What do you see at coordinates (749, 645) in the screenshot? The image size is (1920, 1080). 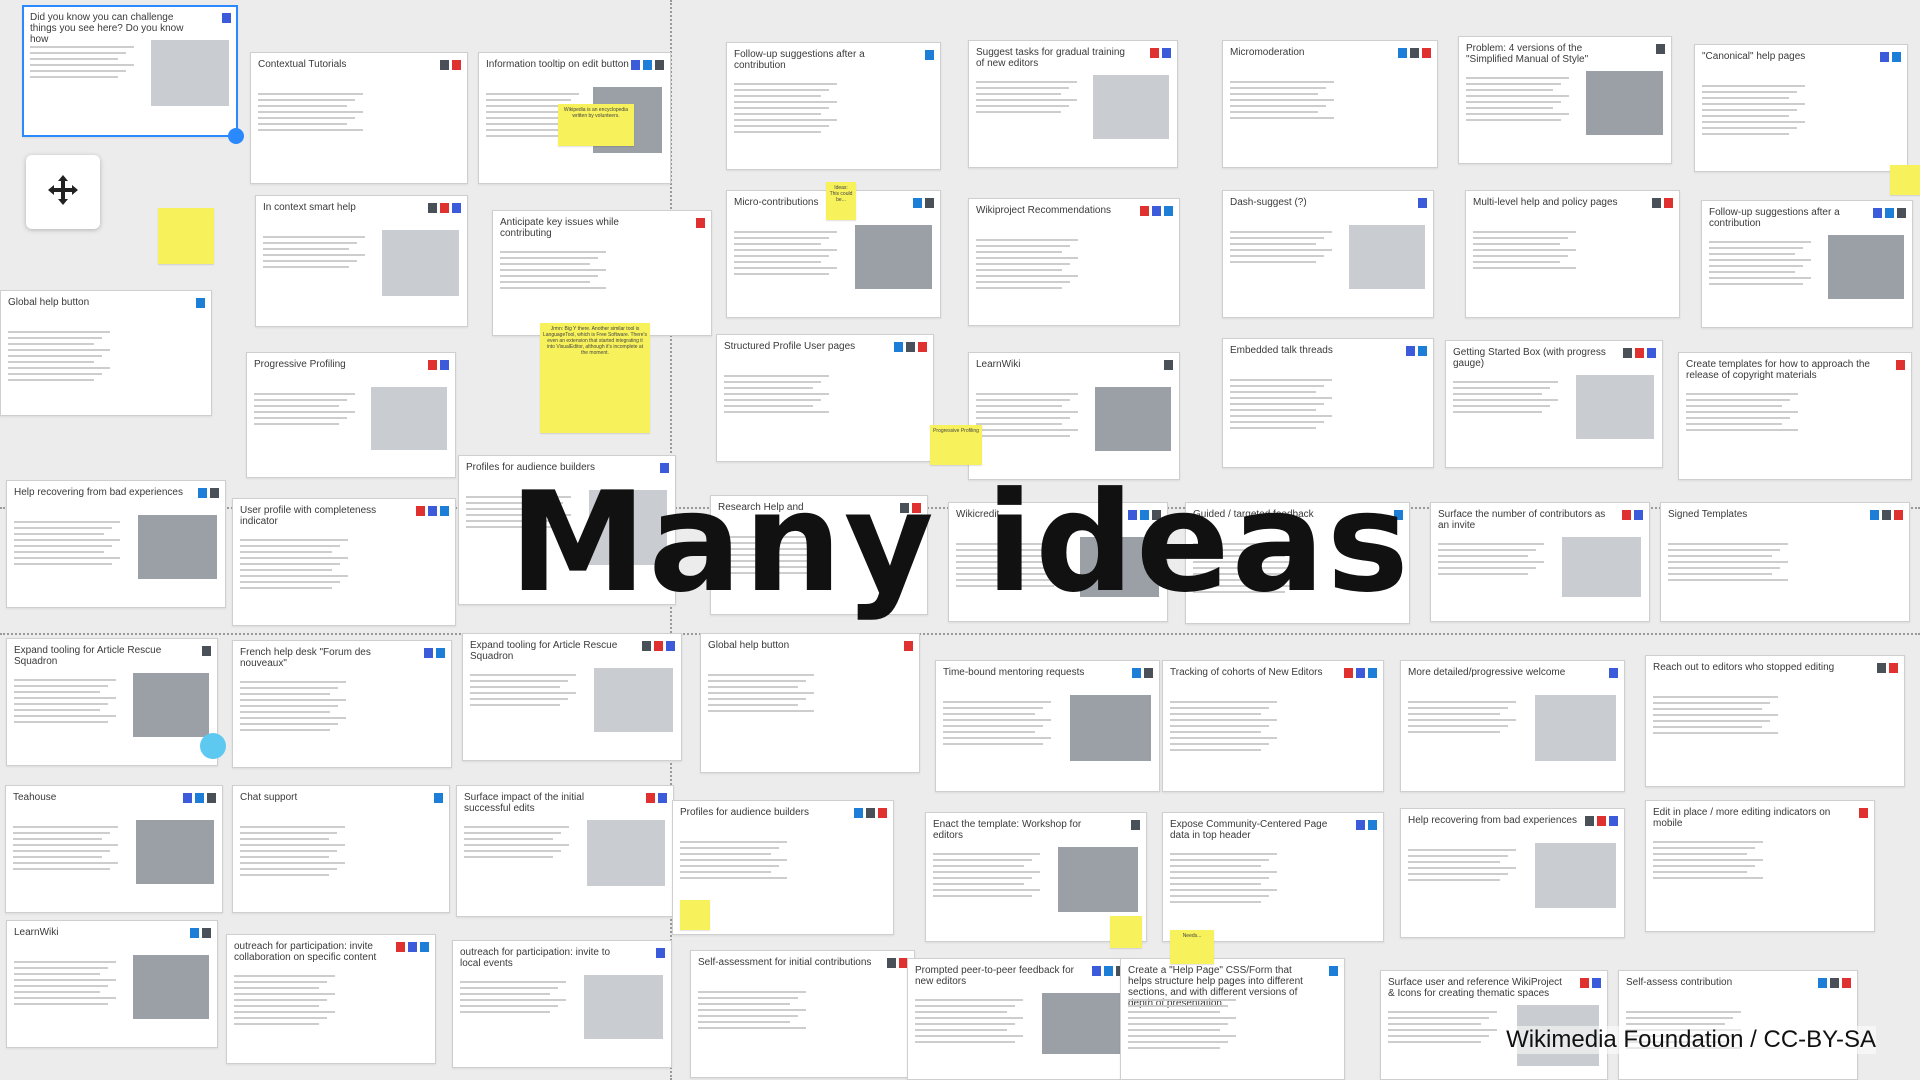 I see `idea-card-title: Global help button` at bounding box center [749, 645].